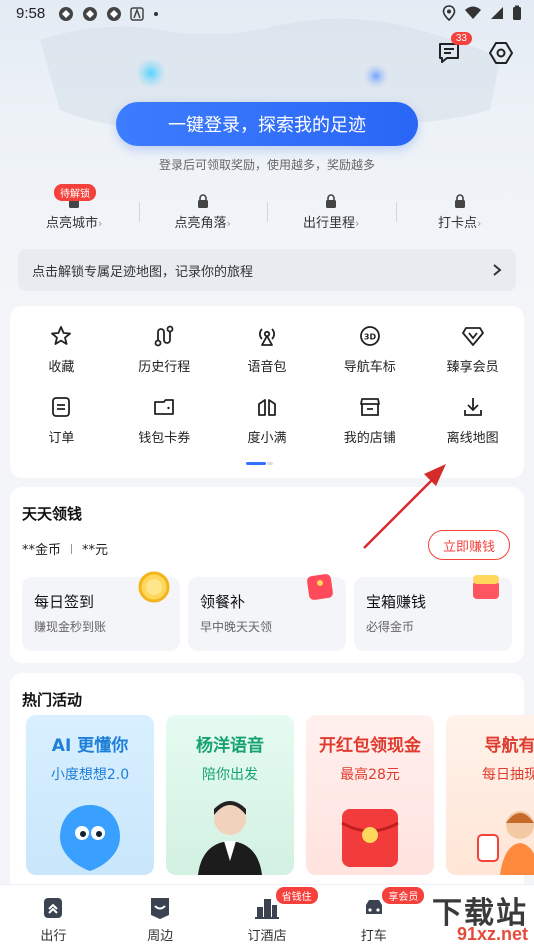 The width and height of the screenshot is (534, 950). I want to click on xiaodu-mascot-icon, so click(90, 838).